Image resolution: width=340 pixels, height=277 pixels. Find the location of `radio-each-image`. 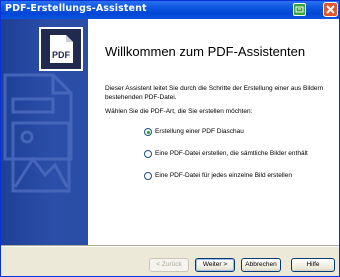

radio-each-image is located at coordinates (148, 176).